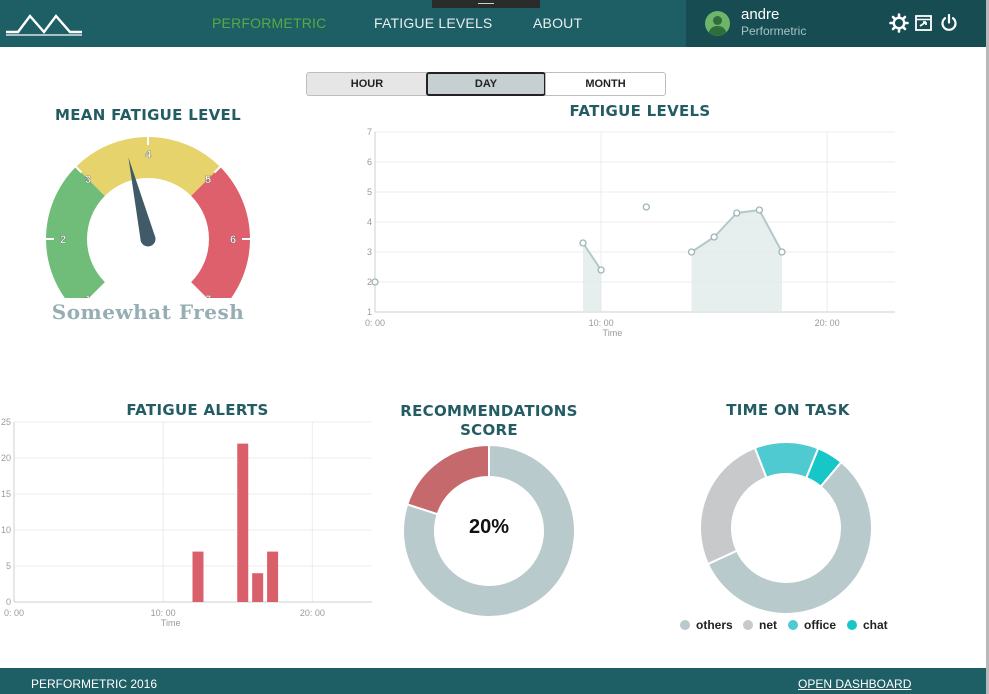  Describe the element at coordinates (369, 252) in the screenshot. I see `y-tick-label: 3` at that location.